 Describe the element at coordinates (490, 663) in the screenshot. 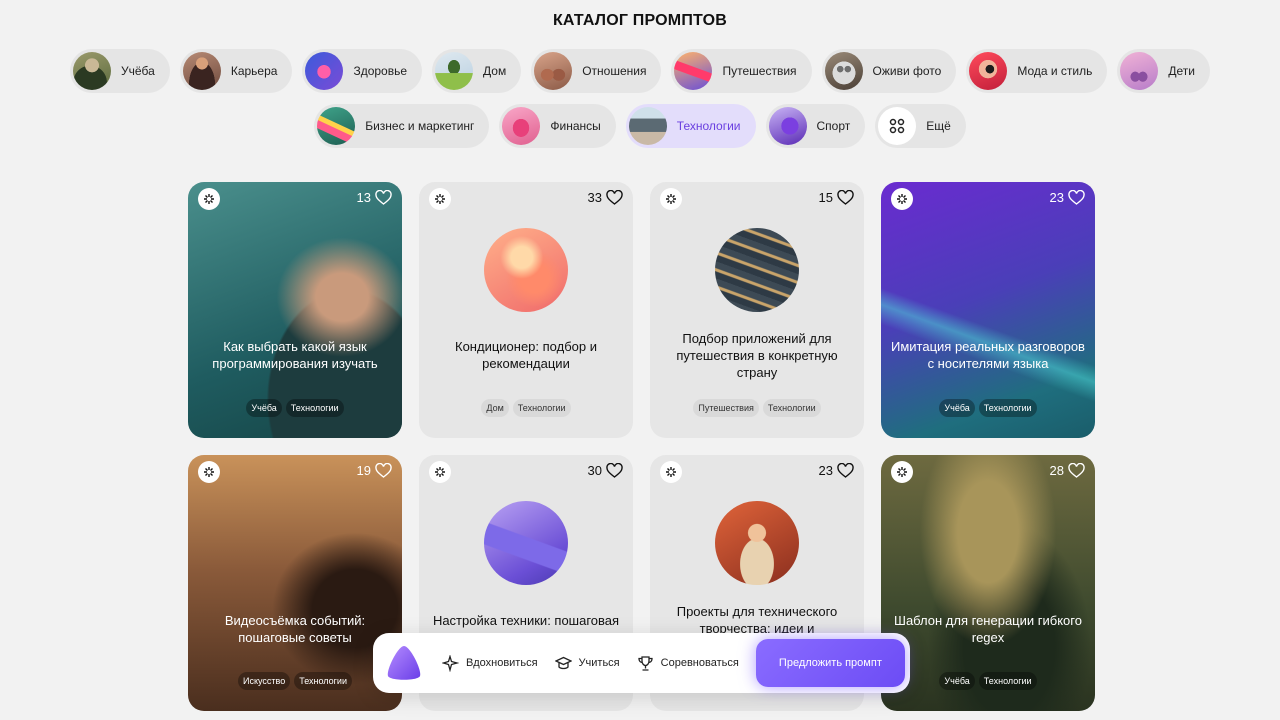

I see `nav-inspire: Вдохновиться` at that location.